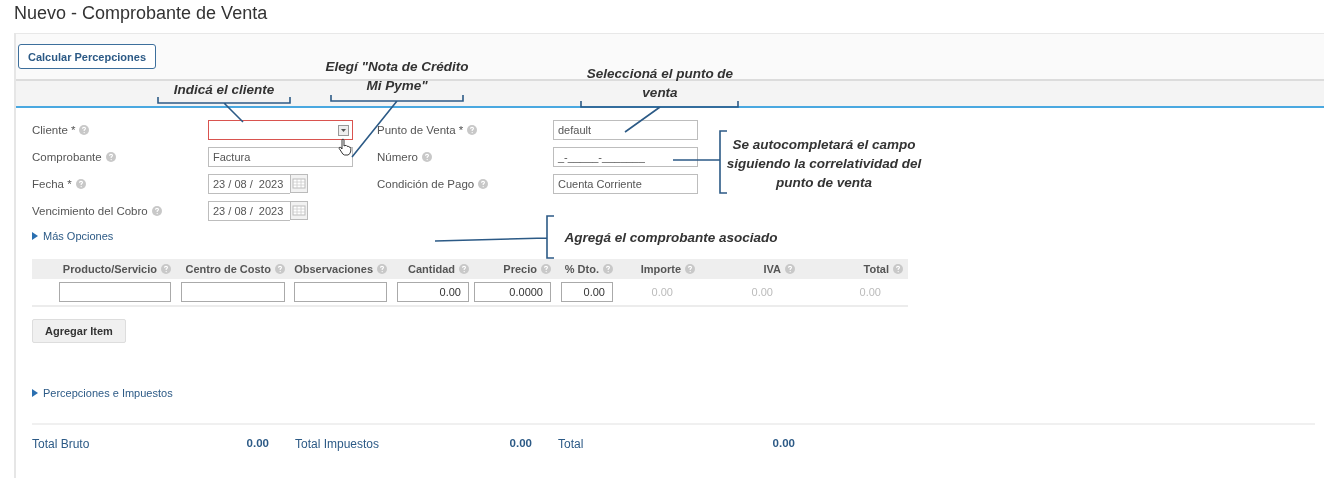  I want to click on column-header: Importe, so click(660, 269).